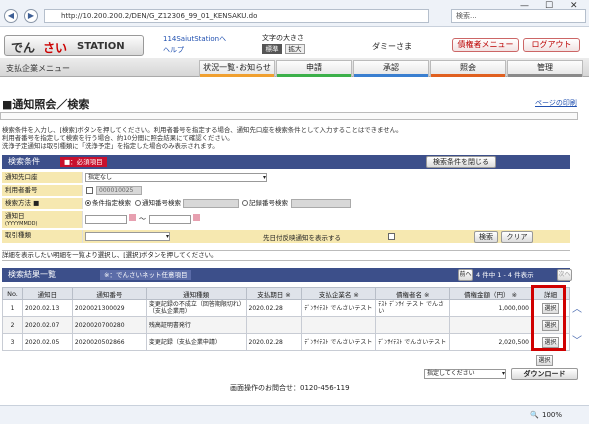 The image size is (589, 424). What do you see at coordinates (517, 237) in the screenshot?
I see `clear-button: クリア` at bounding box center [517, 237].